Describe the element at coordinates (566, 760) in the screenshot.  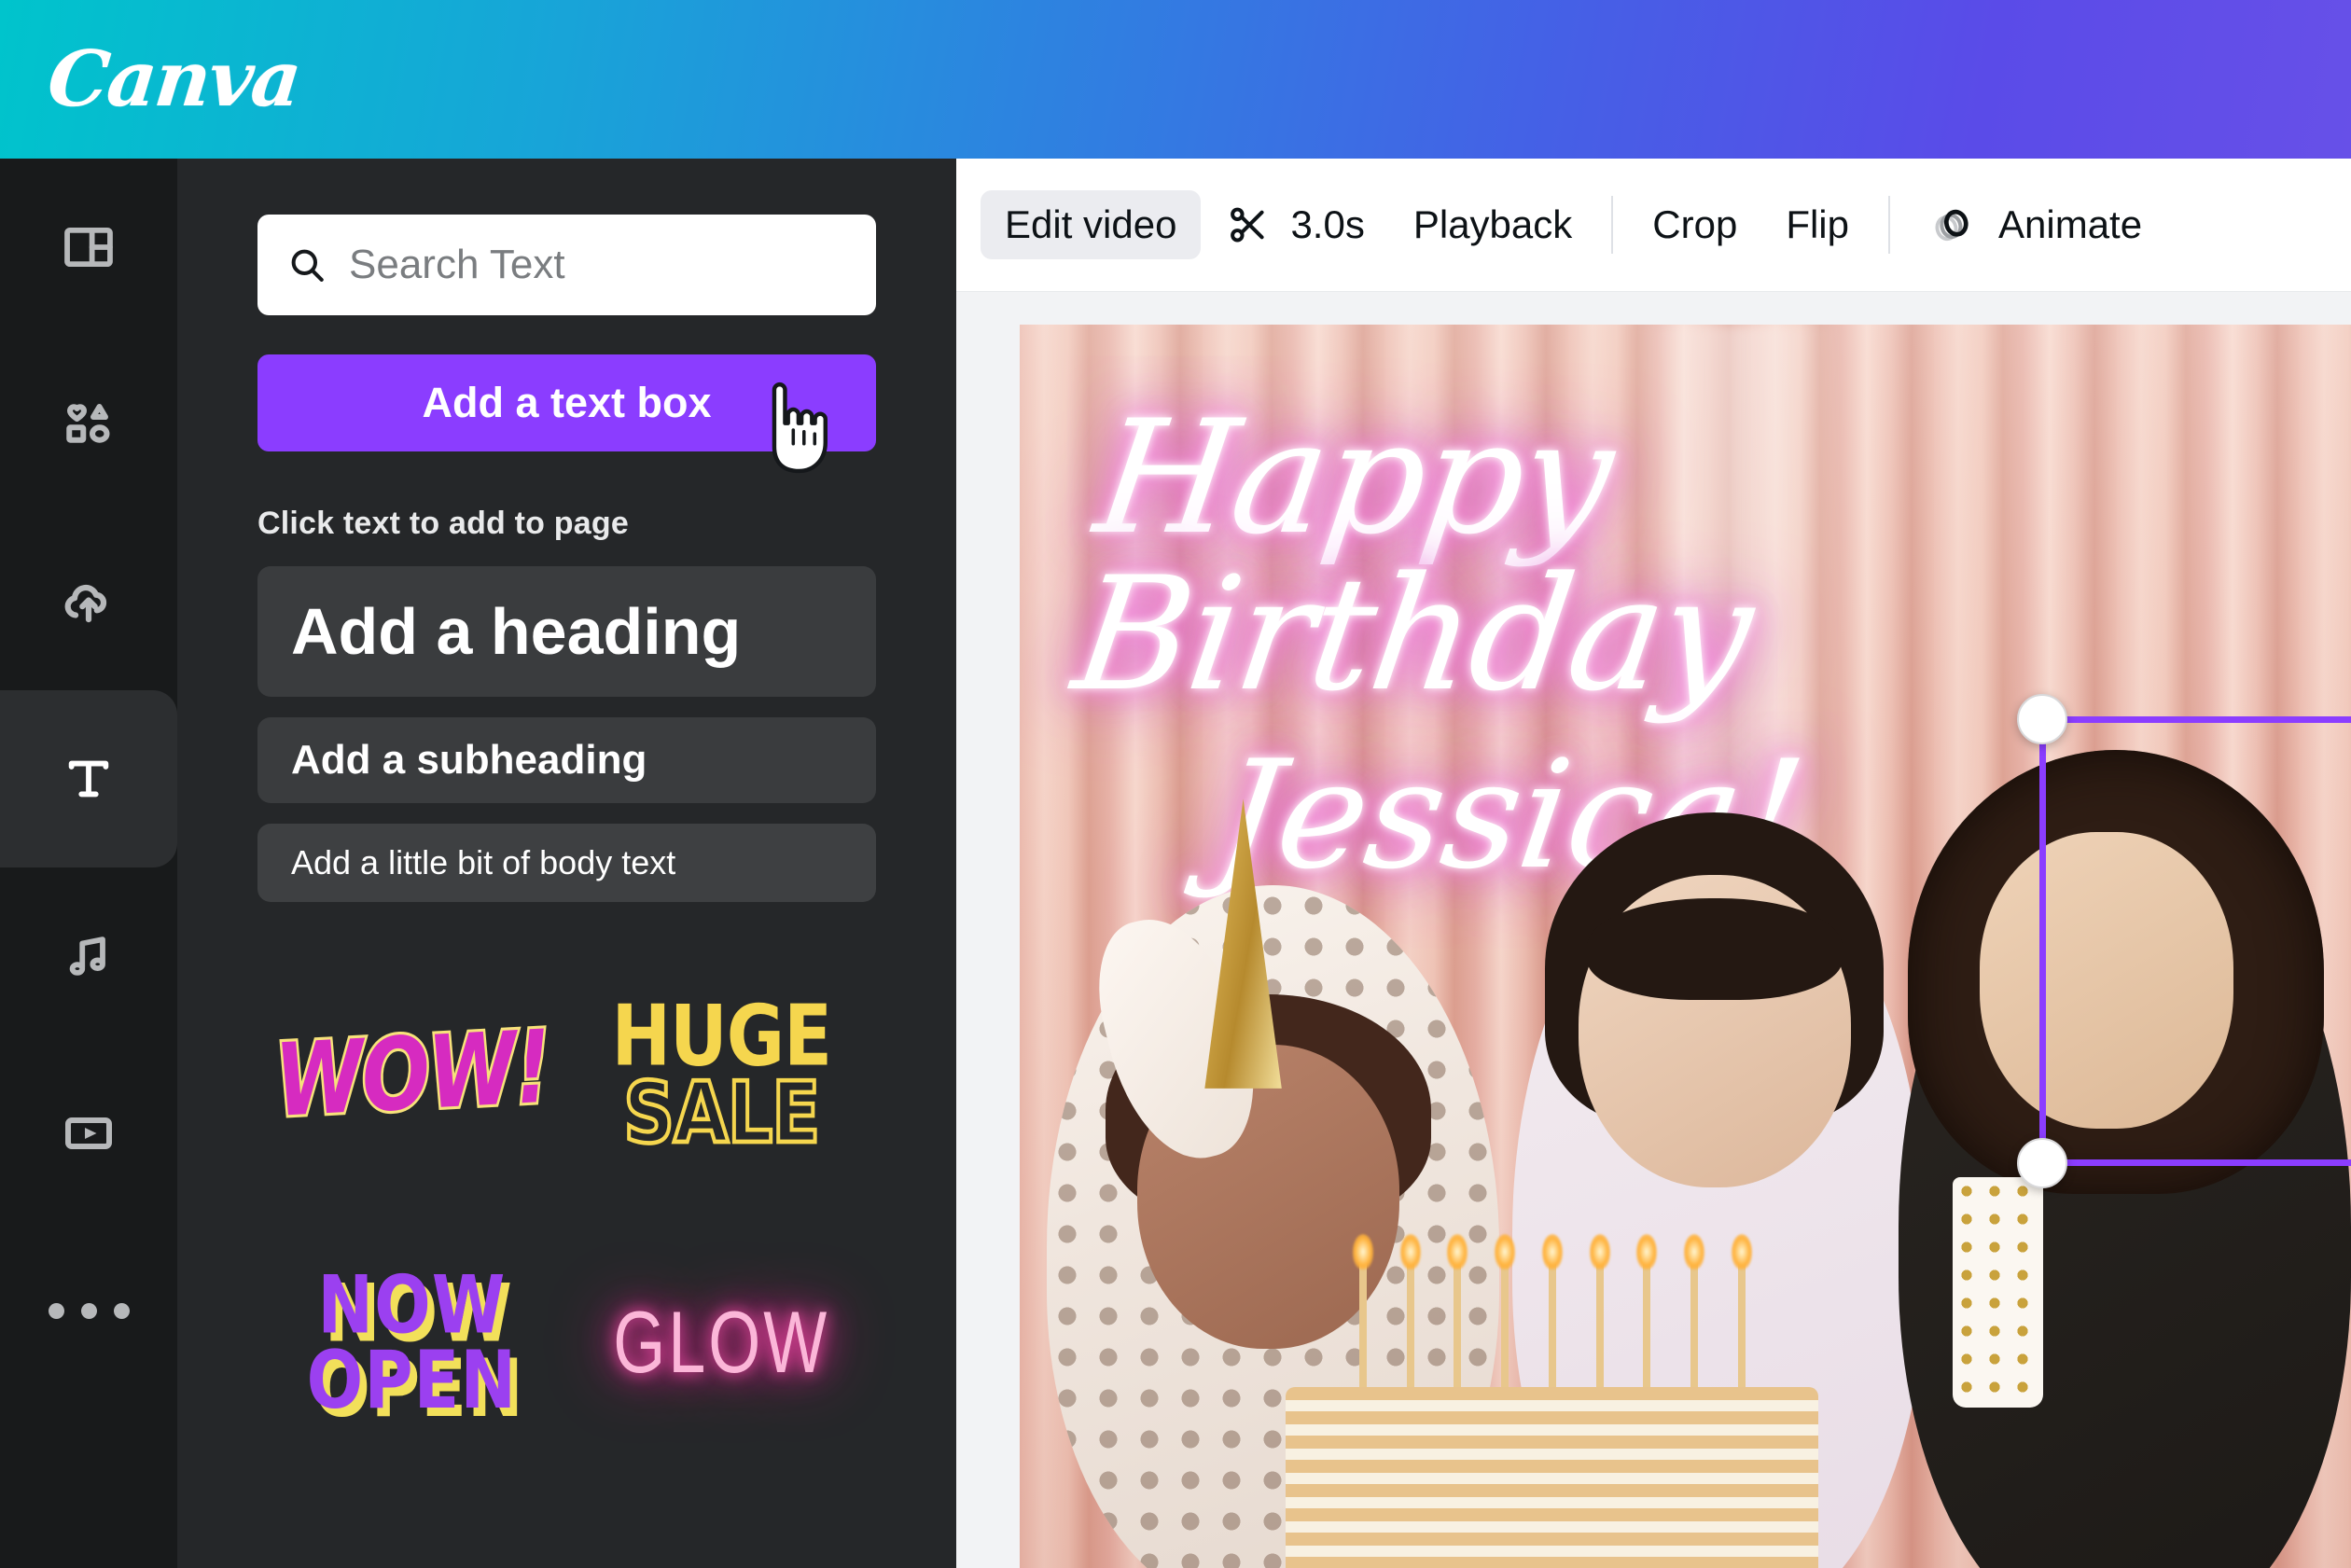
I see `add-subheading-option: Add a subheading` at that location.